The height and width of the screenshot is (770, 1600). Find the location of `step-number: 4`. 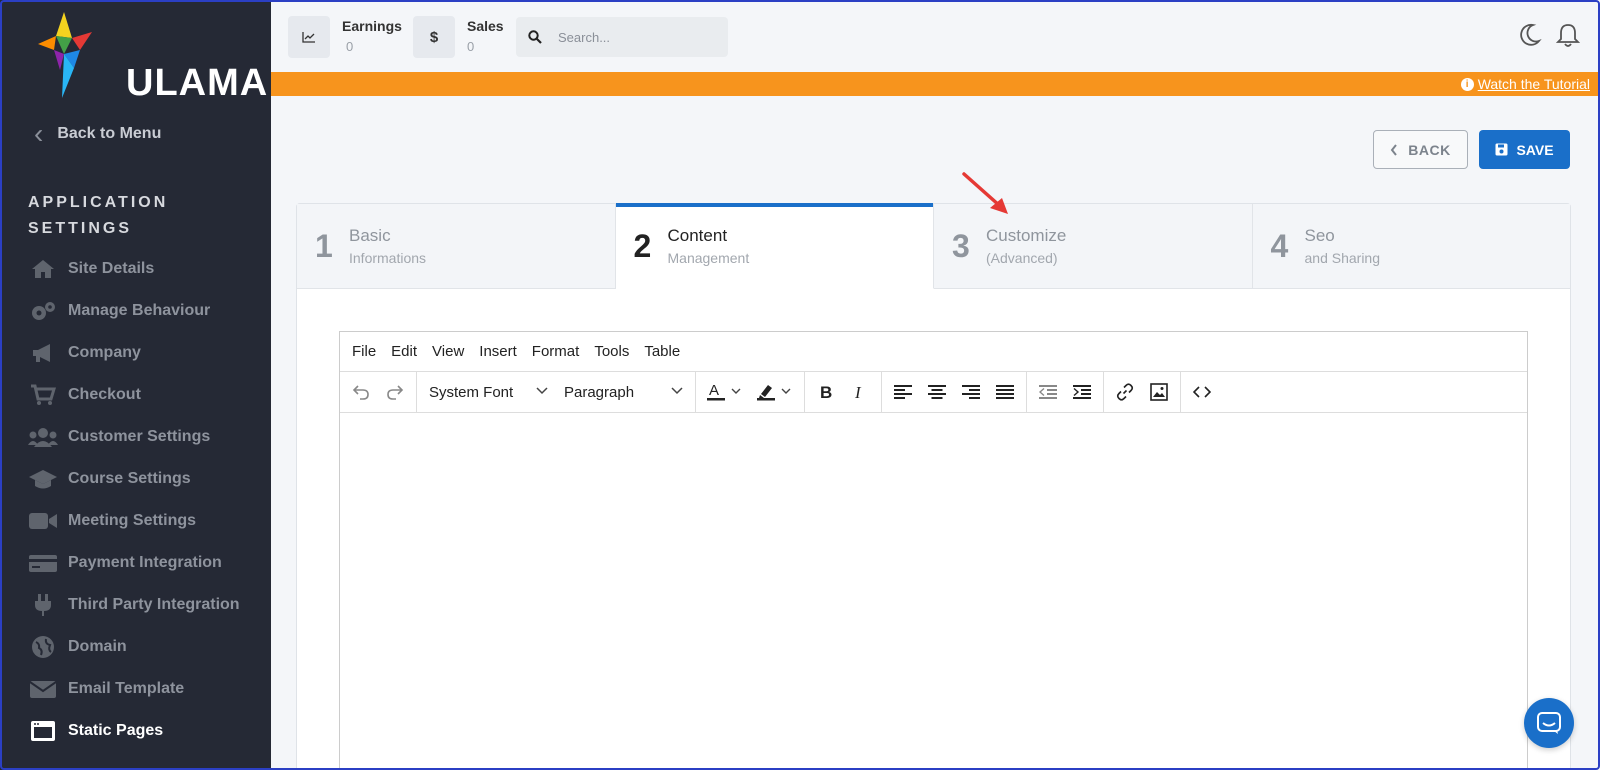

step-number: 4 is located at coordinates (1279, 245).